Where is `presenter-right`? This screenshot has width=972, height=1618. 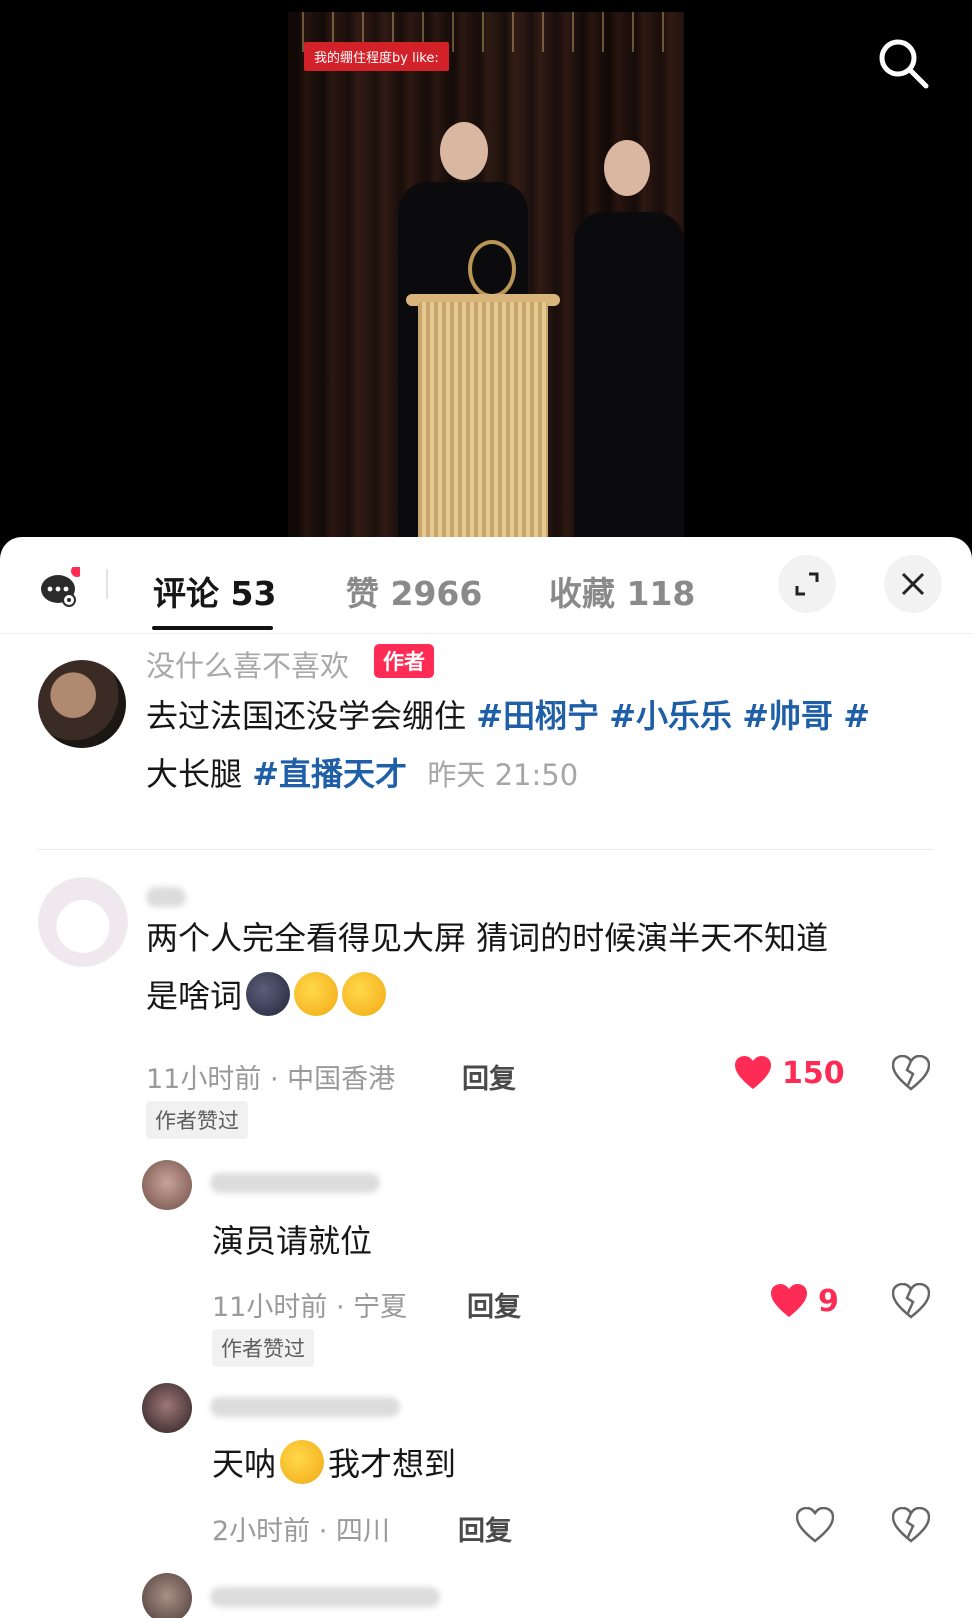 presenter-right is located at coordinates (629, 341).